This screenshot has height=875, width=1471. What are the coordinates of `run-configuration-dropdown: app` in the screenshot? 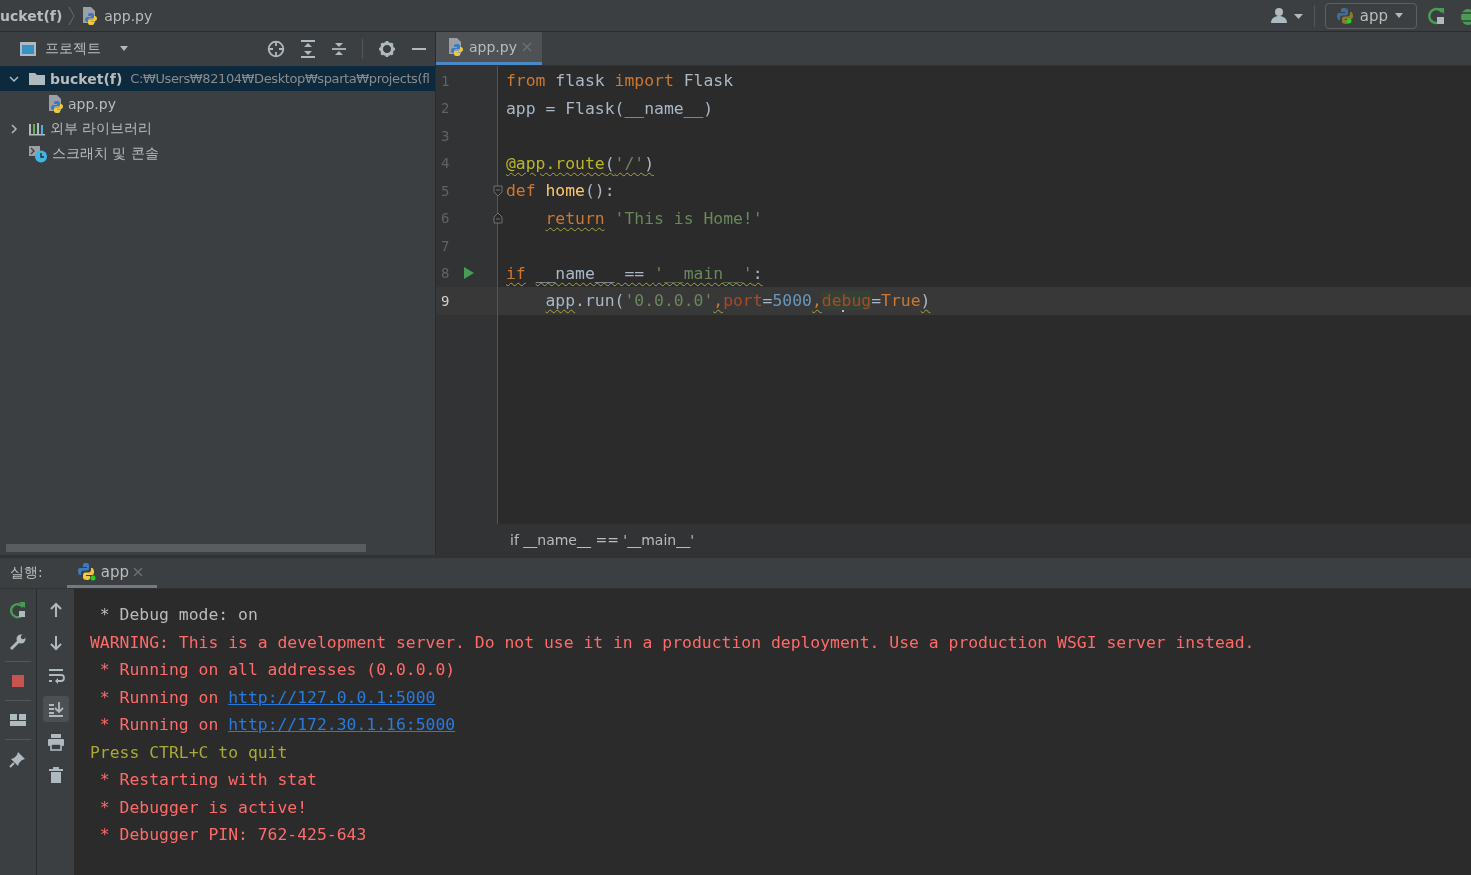 It's located at (1370, 15).